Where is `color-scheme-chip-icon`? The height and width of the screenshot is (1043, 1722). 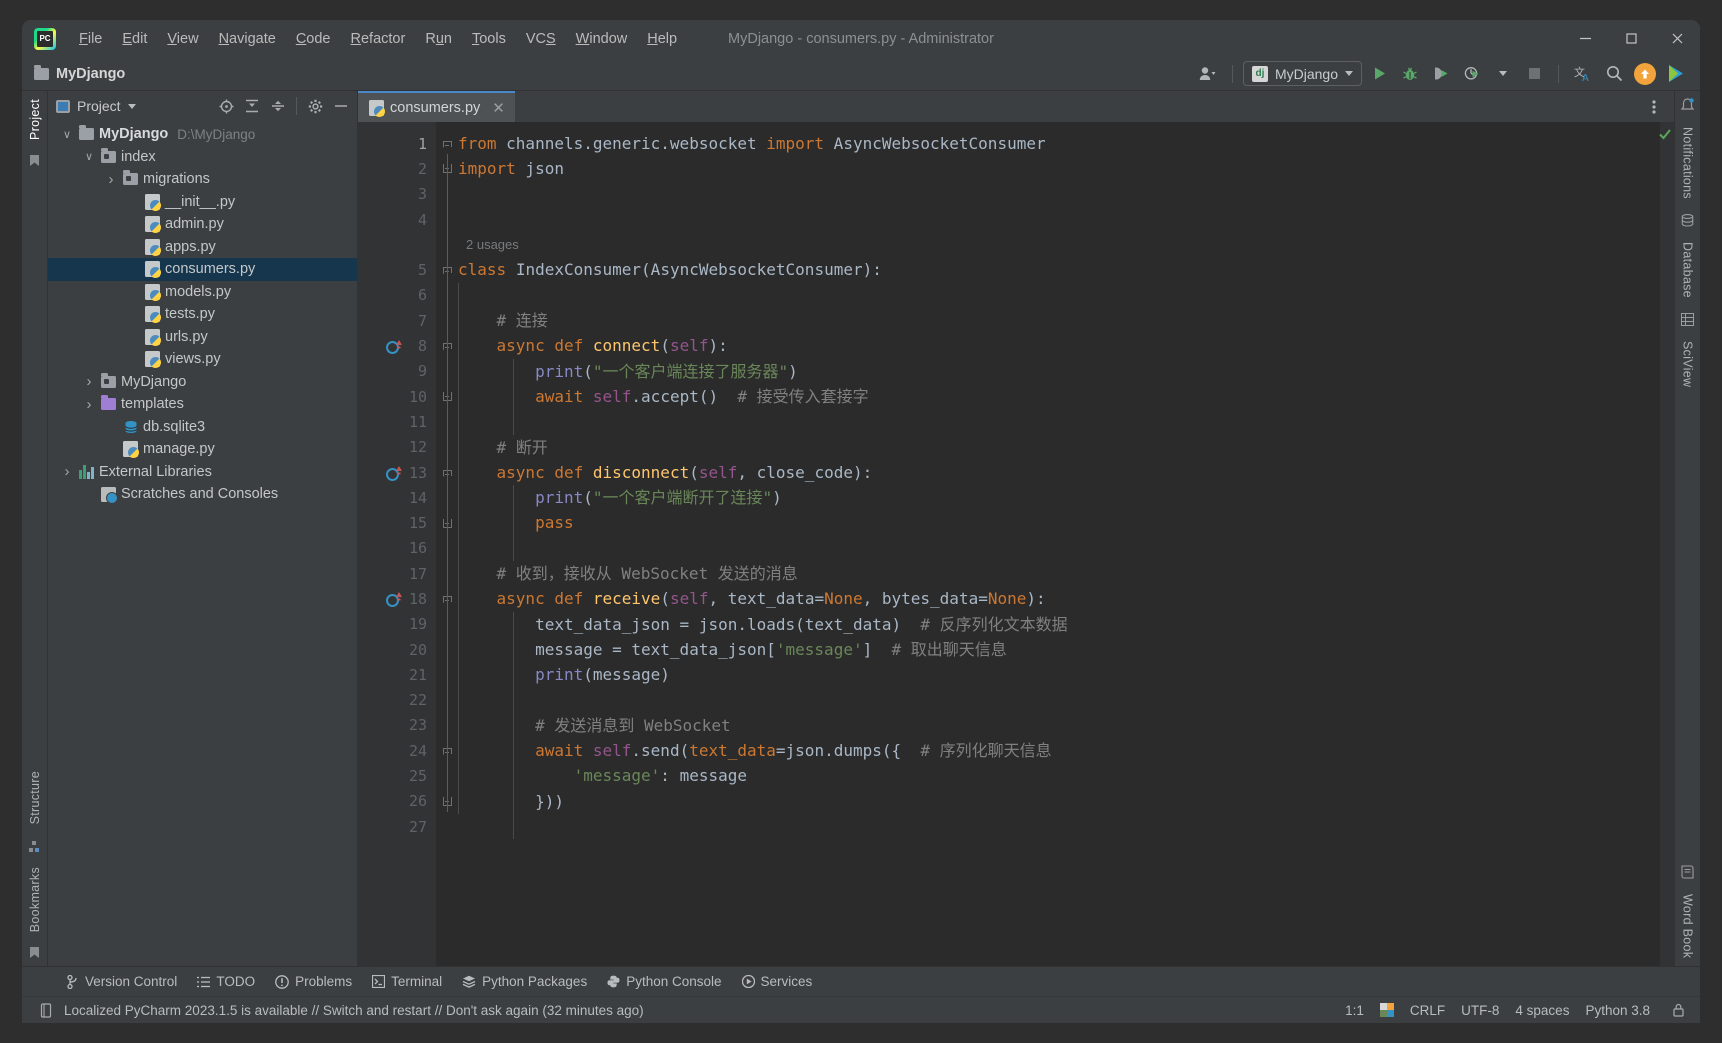
color-scheme-chip-icon is located at coordinates (1386, 1010).